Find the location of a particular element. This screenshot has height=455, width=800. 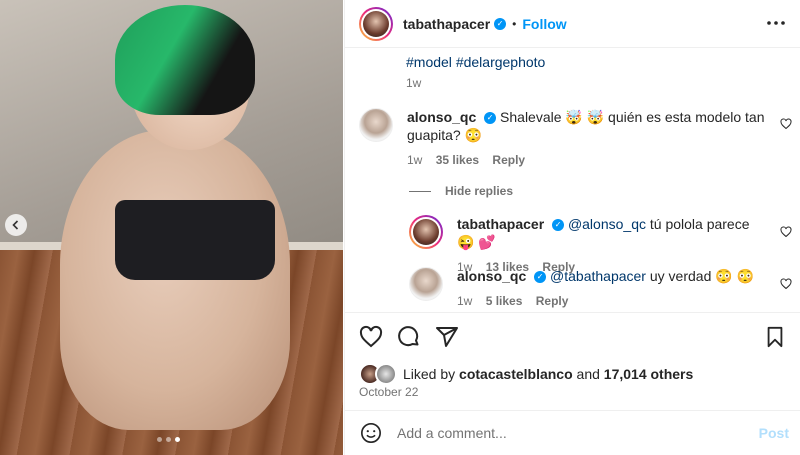

photo-figure-top is located at coordinates (195, 240).